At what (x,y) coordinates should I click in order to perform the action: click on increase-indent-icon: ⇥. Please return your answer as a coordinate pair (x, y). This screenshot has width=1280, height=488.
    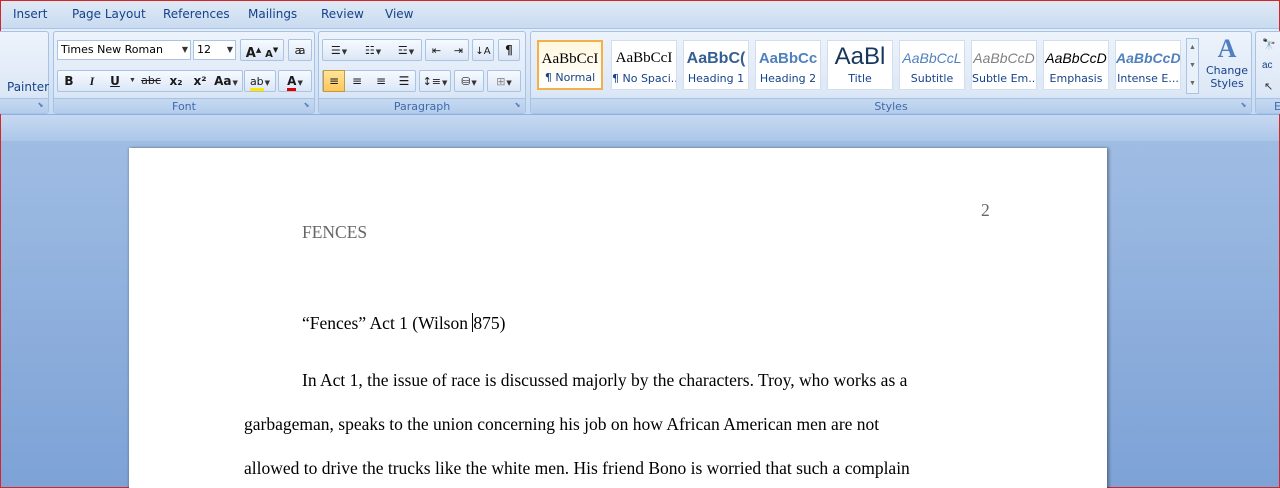
    Looking at the image, I should click on (458, 50).